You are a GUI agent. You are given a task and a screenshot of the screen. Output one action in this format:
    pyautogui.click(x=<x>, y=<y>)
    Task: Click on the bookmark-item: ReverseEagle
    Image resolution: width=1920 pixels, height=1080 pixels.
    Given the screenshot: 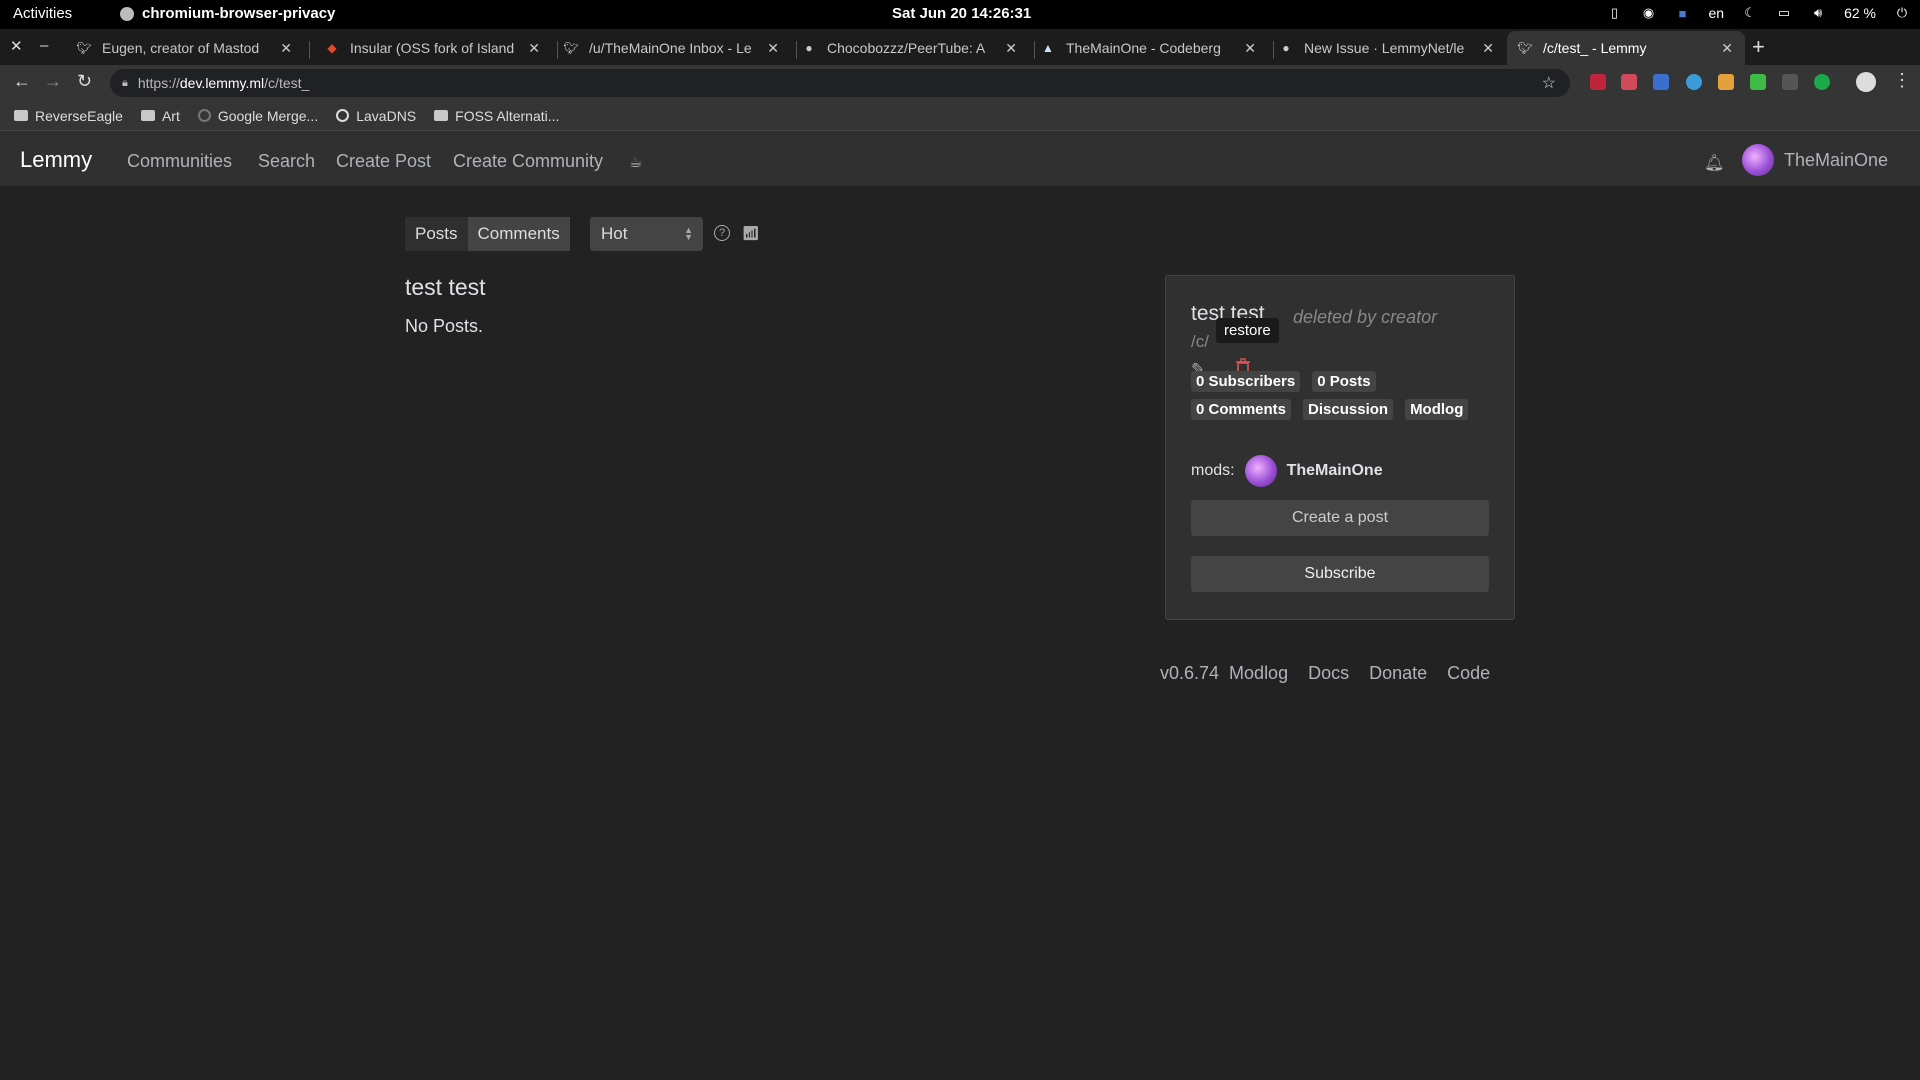 What is the action you would take?
    pyautogui.click(x=68, y=116)
    